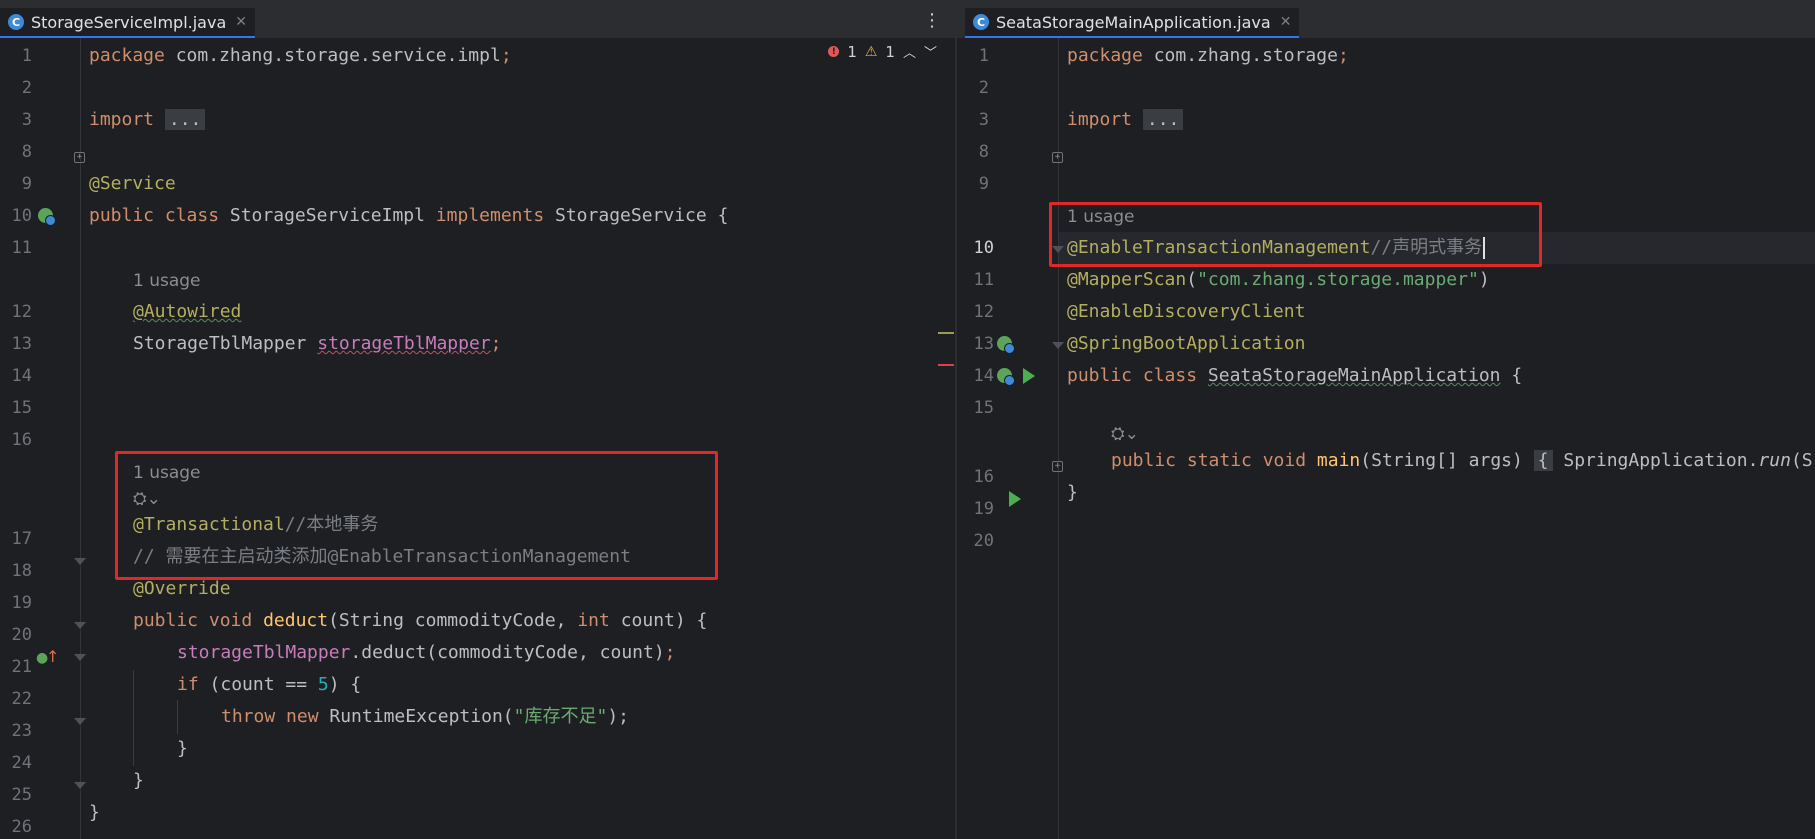 This screenshot has height=839, width=1815. What do you see at coordinates (187, 312) in the screenshot?
I see `code-line: @Autowired` at bounding box center [187, 312].